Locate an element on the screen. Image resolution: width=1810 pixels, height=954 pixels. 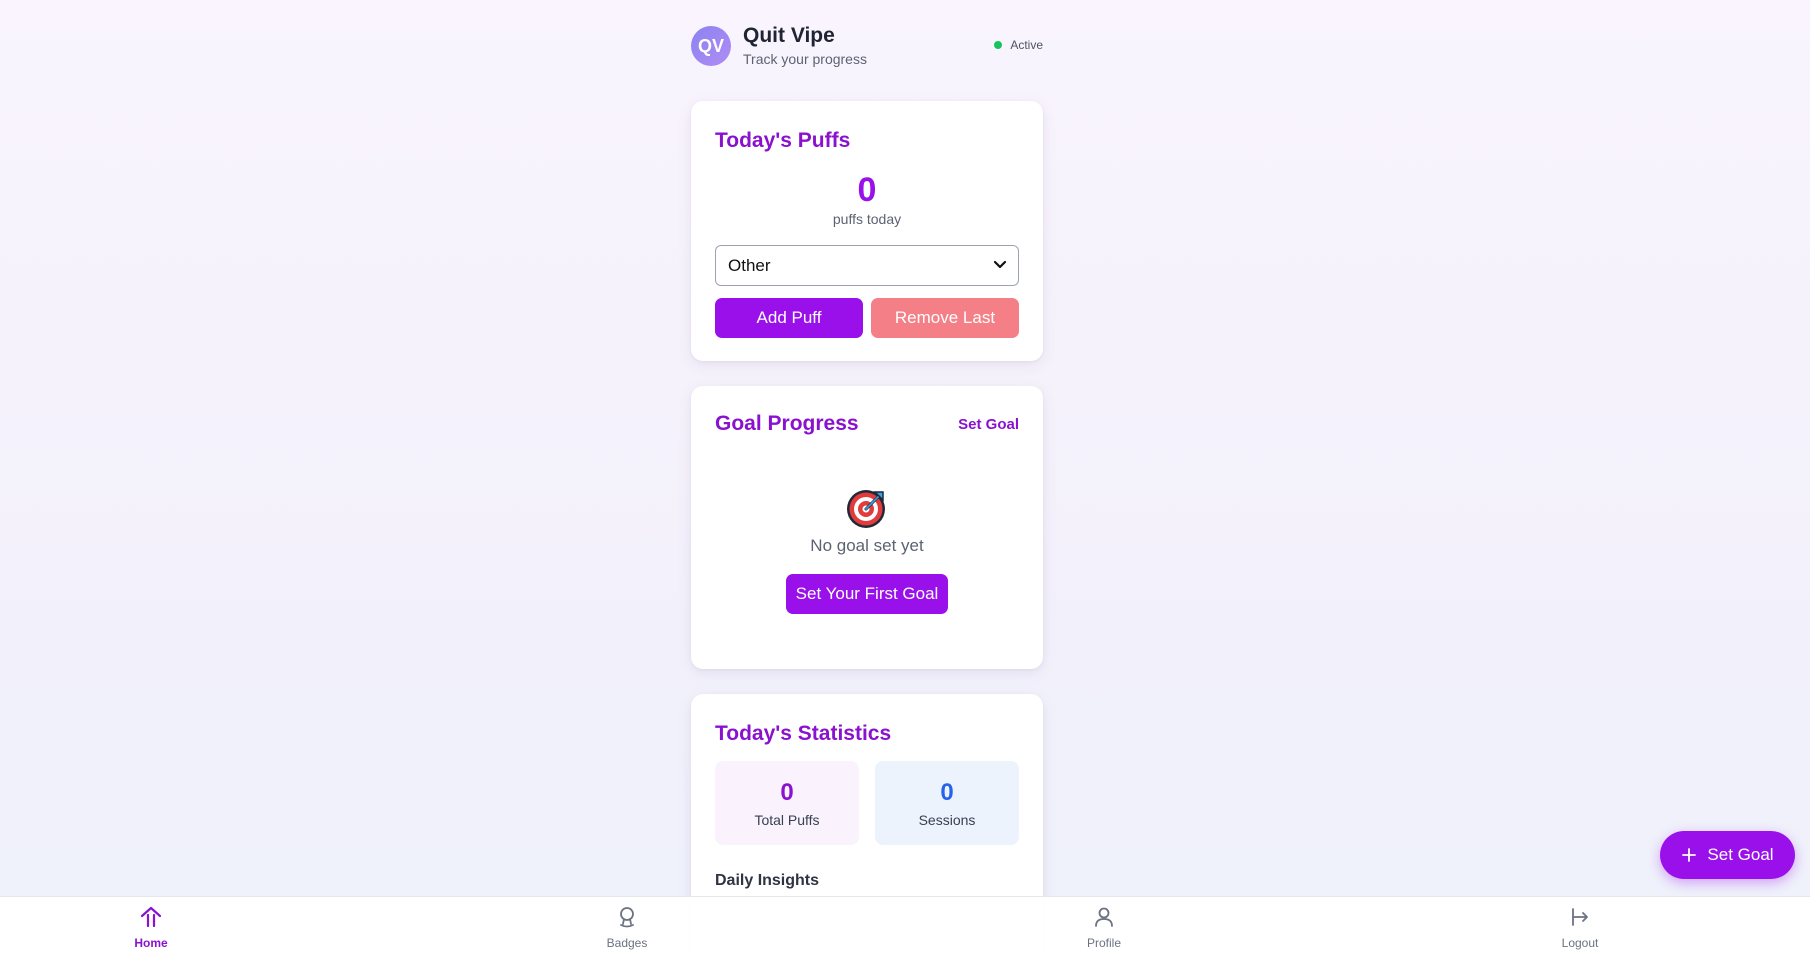
nav-label-badges: Badges is located at coordinates (627, 943).